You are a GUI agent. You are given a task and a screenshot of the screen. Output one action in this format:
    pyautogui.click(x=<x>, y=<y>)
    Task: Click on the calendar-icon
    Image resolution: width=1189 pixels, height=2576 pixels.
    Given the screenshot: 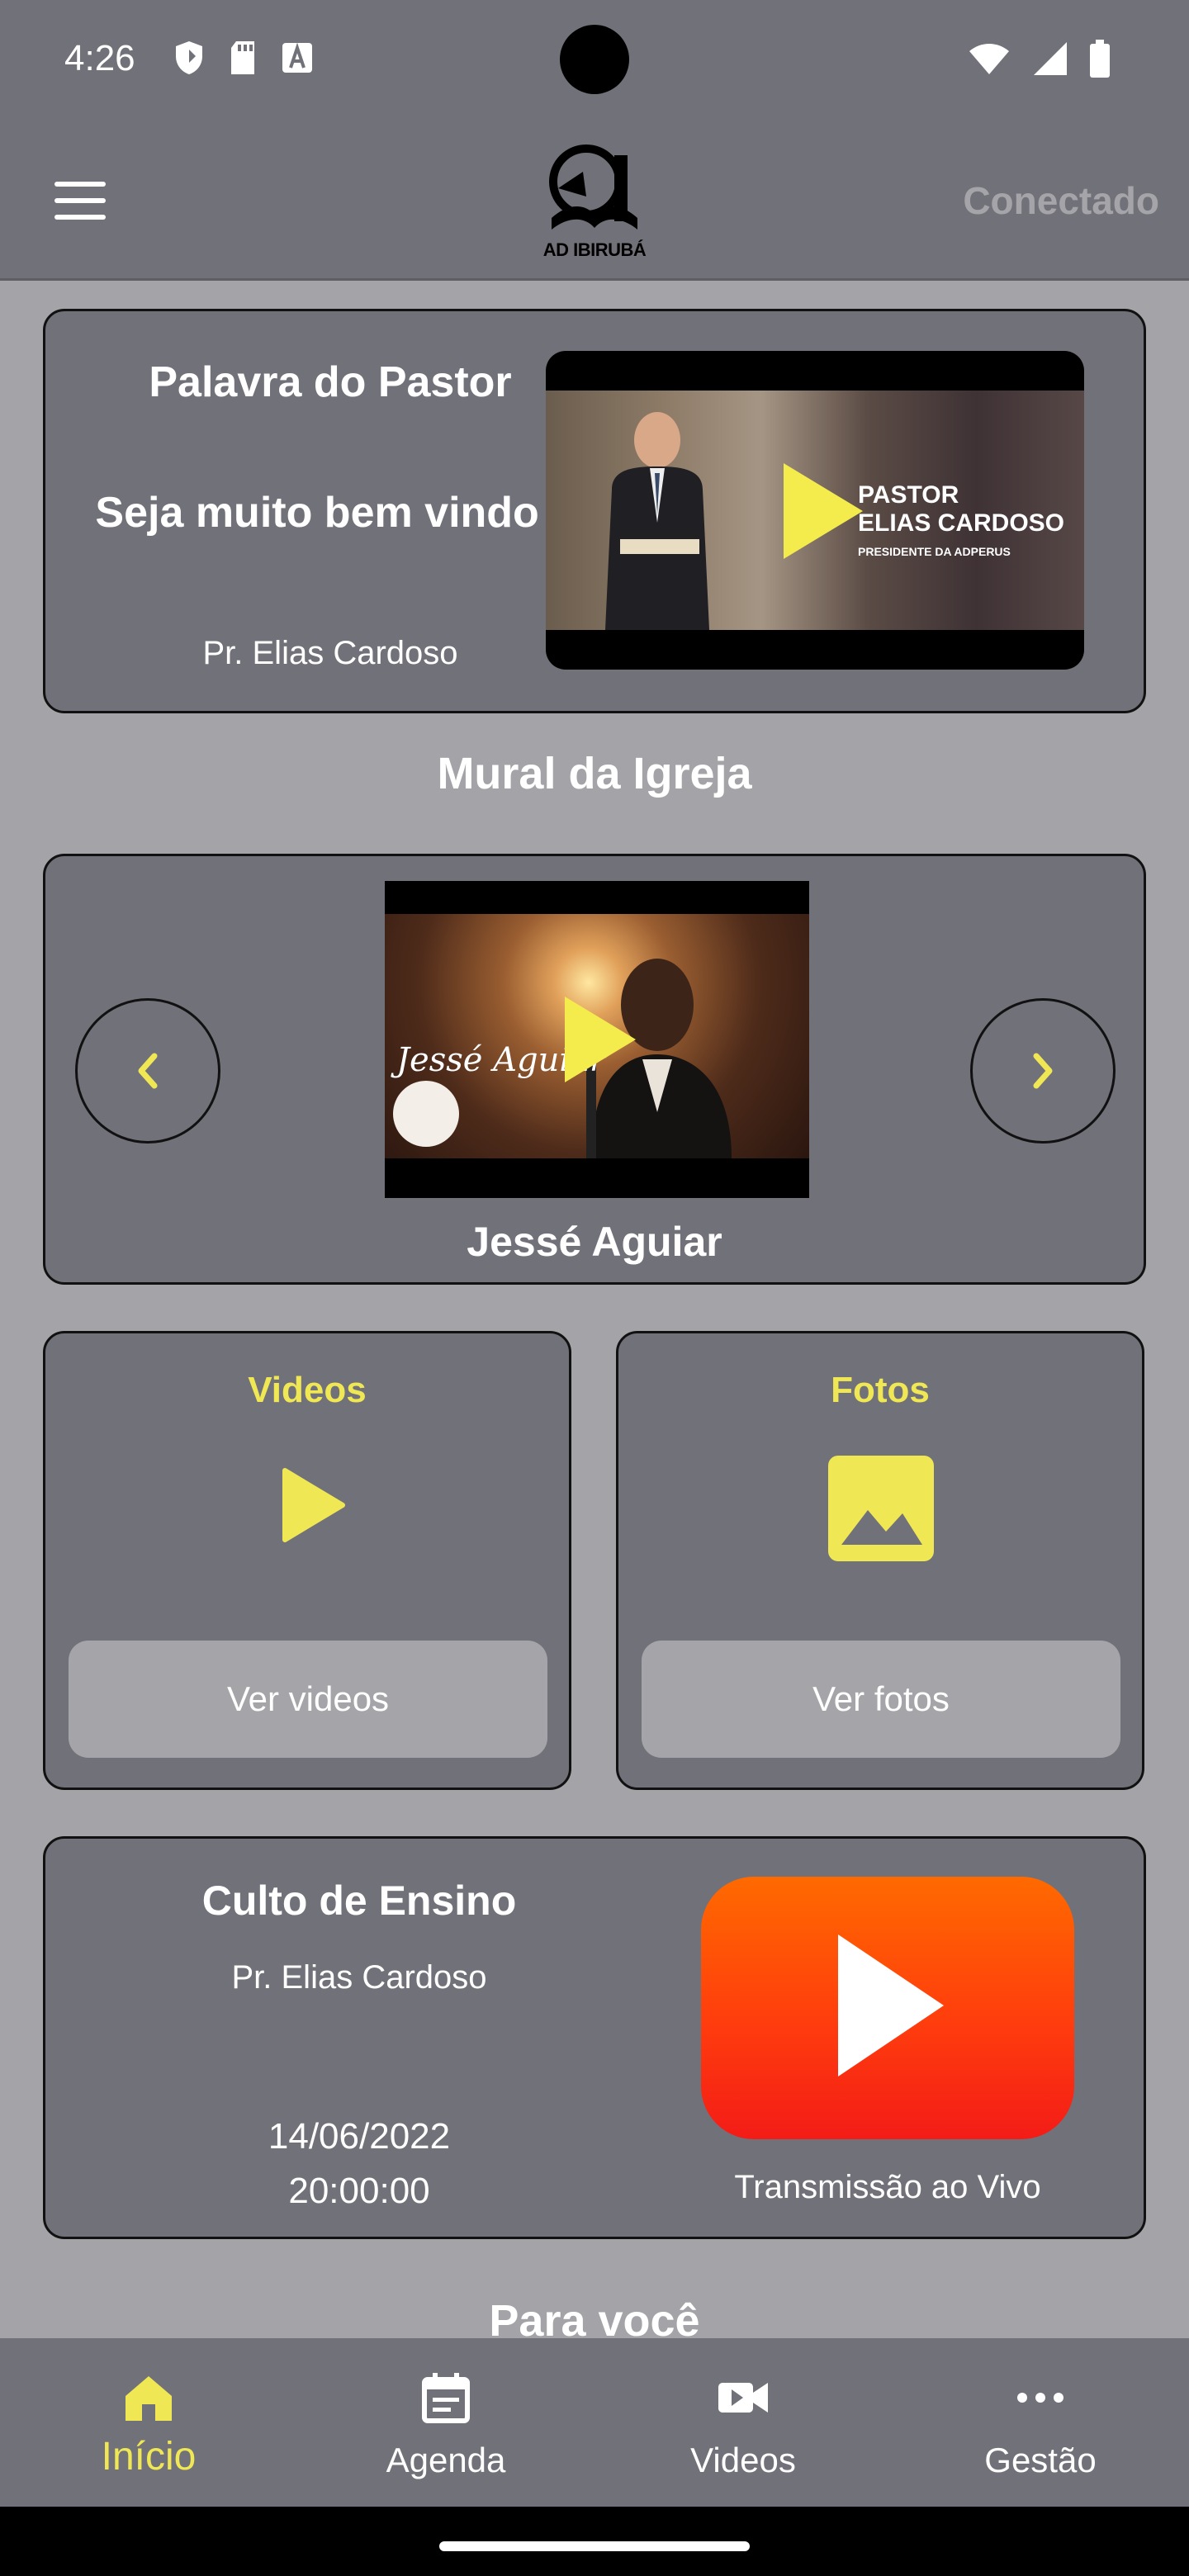 What is the action you would take?
    pyautogui.click(x=446, y=2398)
    